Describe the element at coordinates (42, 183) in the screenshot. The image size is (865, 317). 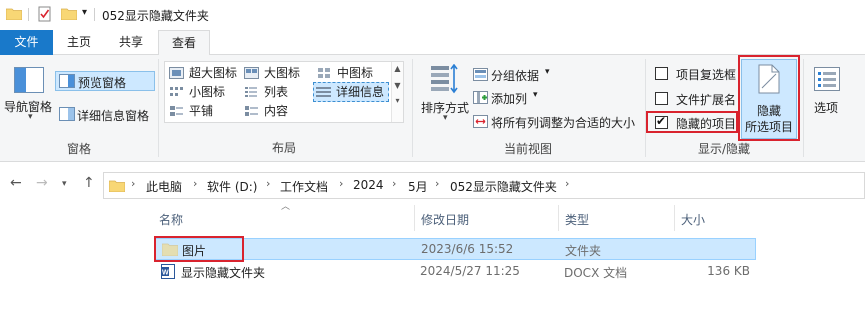
I see `forward-arrow-icon: →` at that location.